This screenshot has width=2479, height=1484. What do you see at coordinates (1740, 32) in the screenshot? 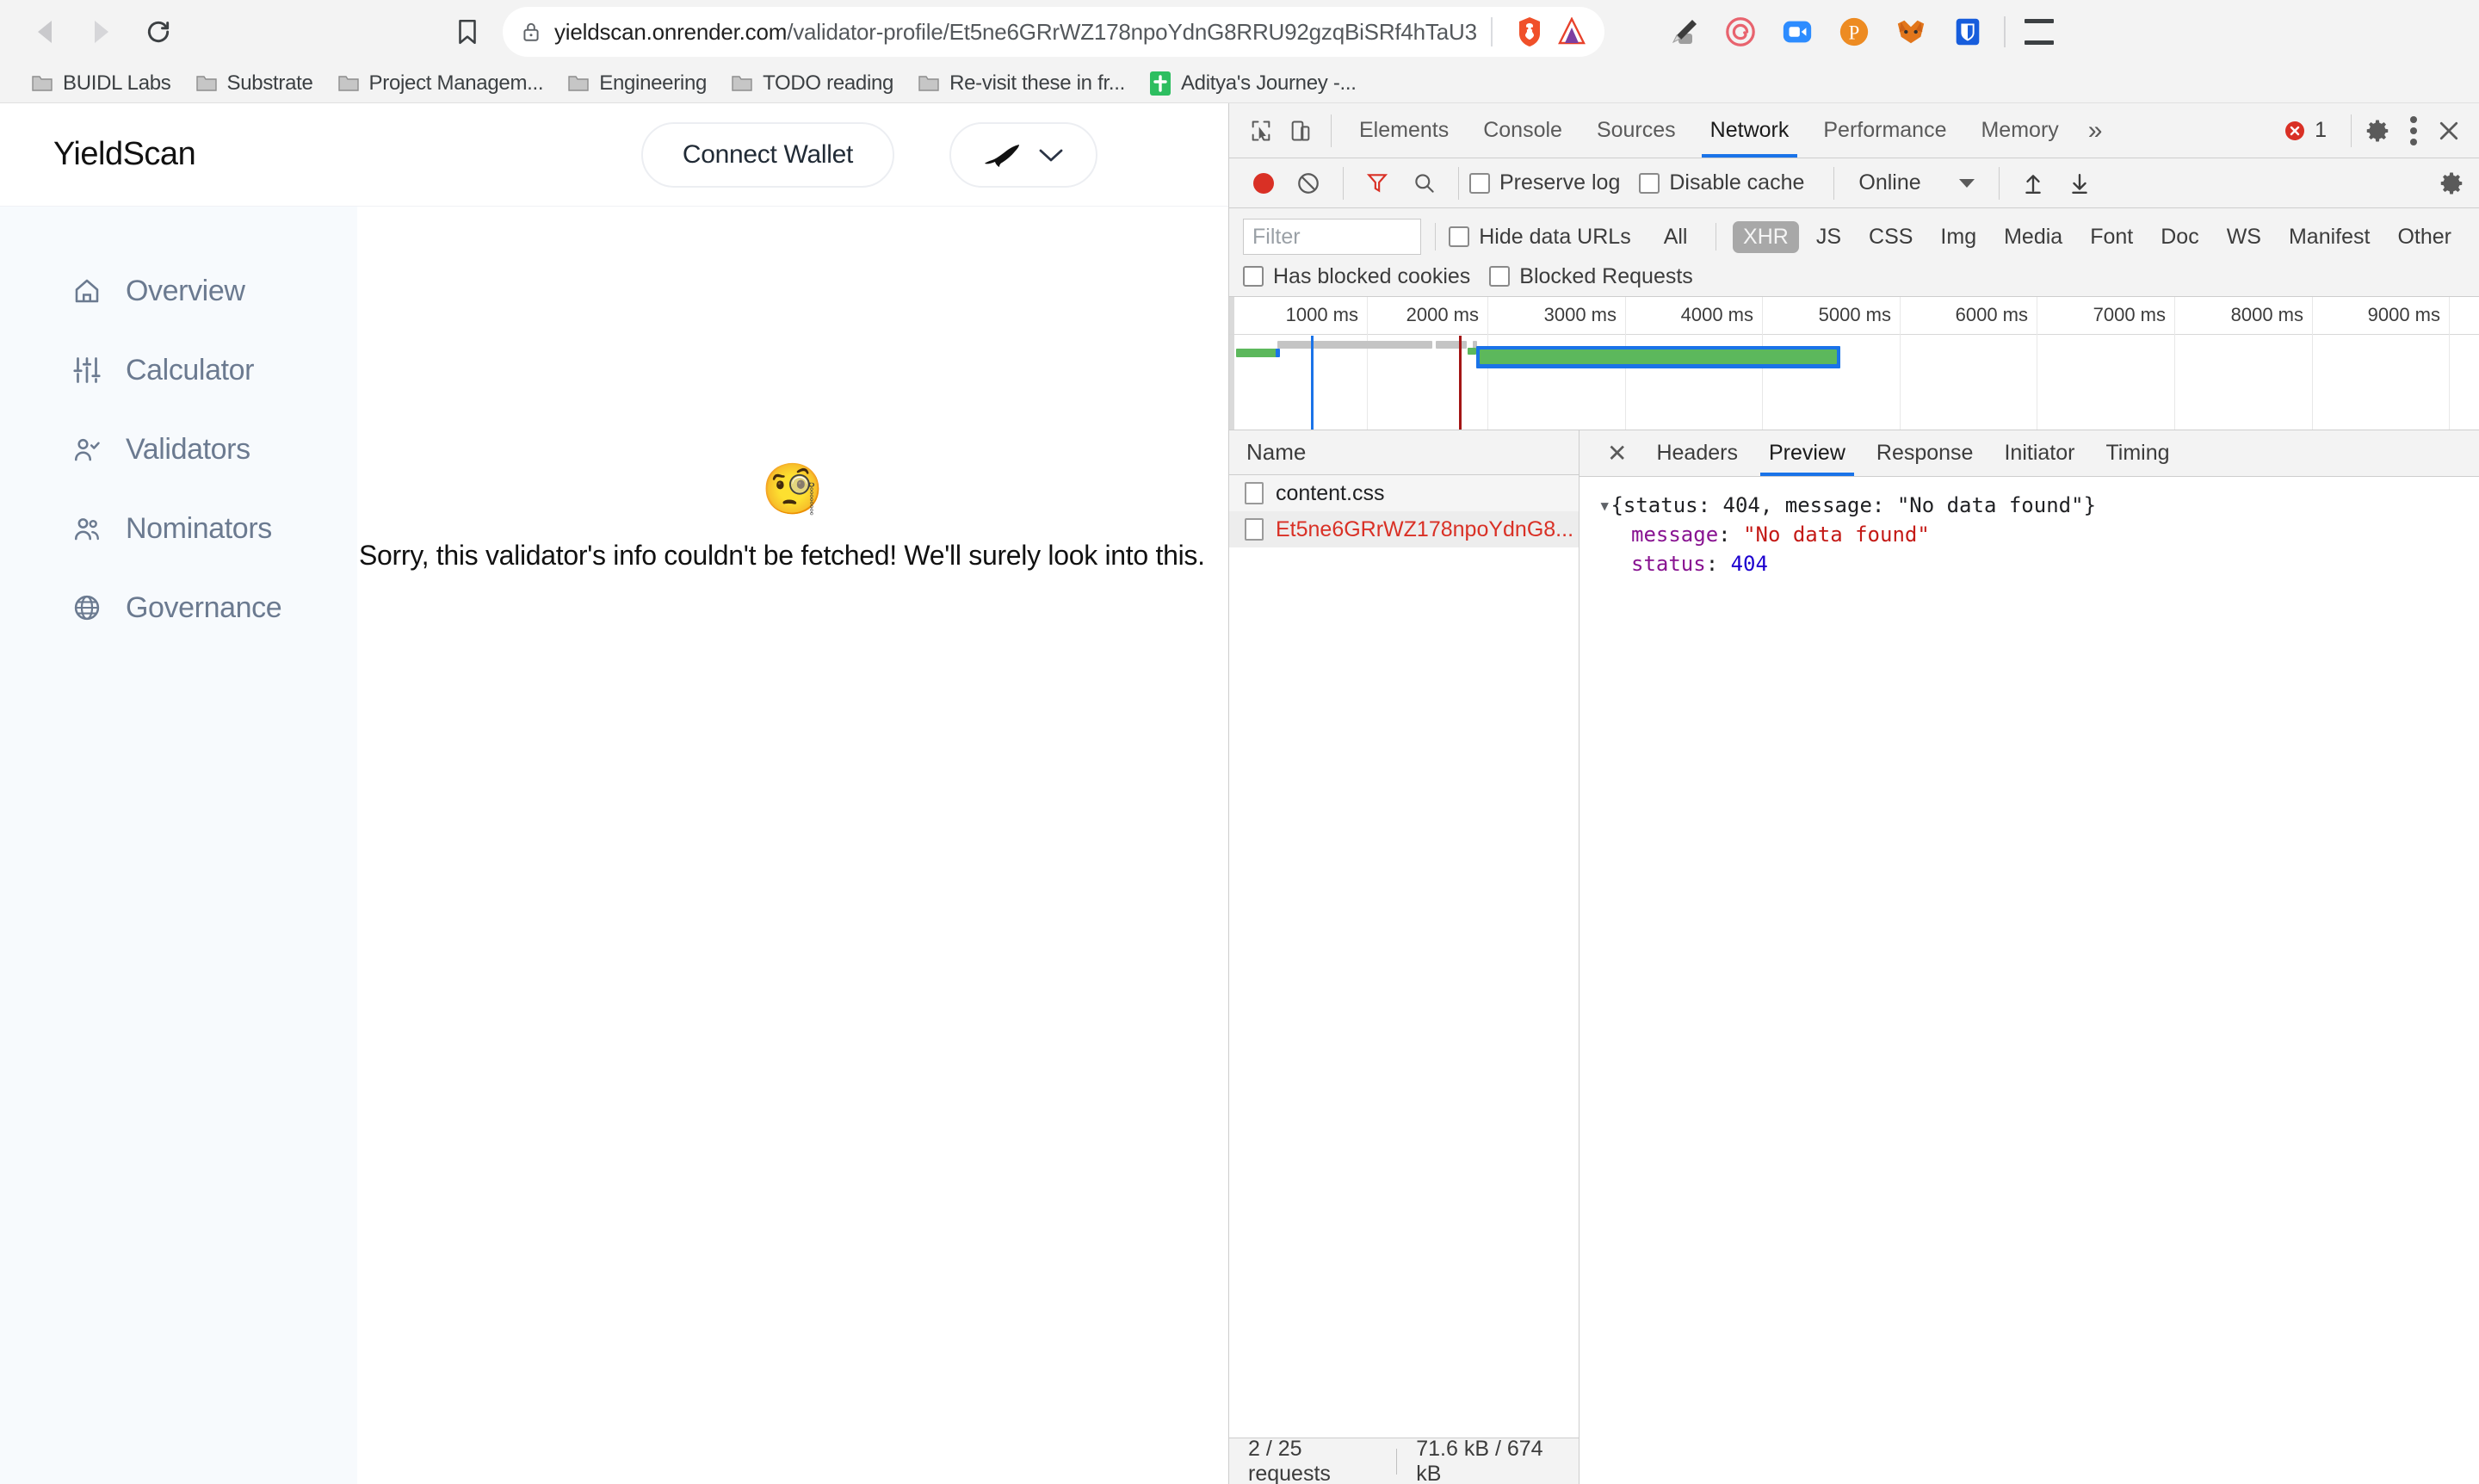
I see `spiral-icon` at bounding box center [1740, 32].